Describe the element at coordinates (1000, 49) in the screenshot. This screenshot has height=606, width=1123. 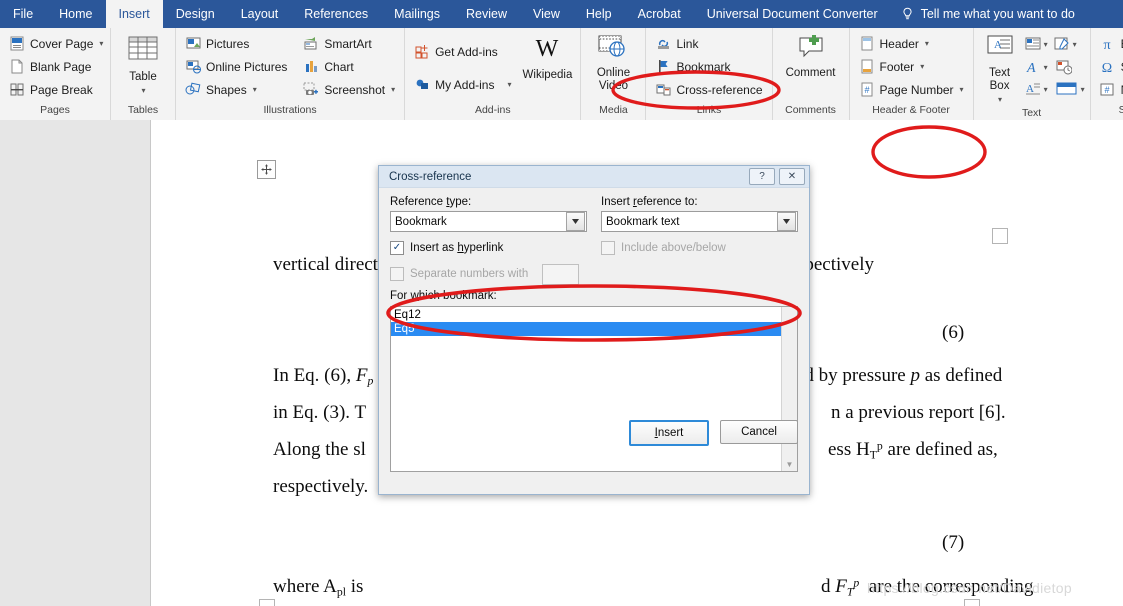
I see `text-box-icon: A` at that location.